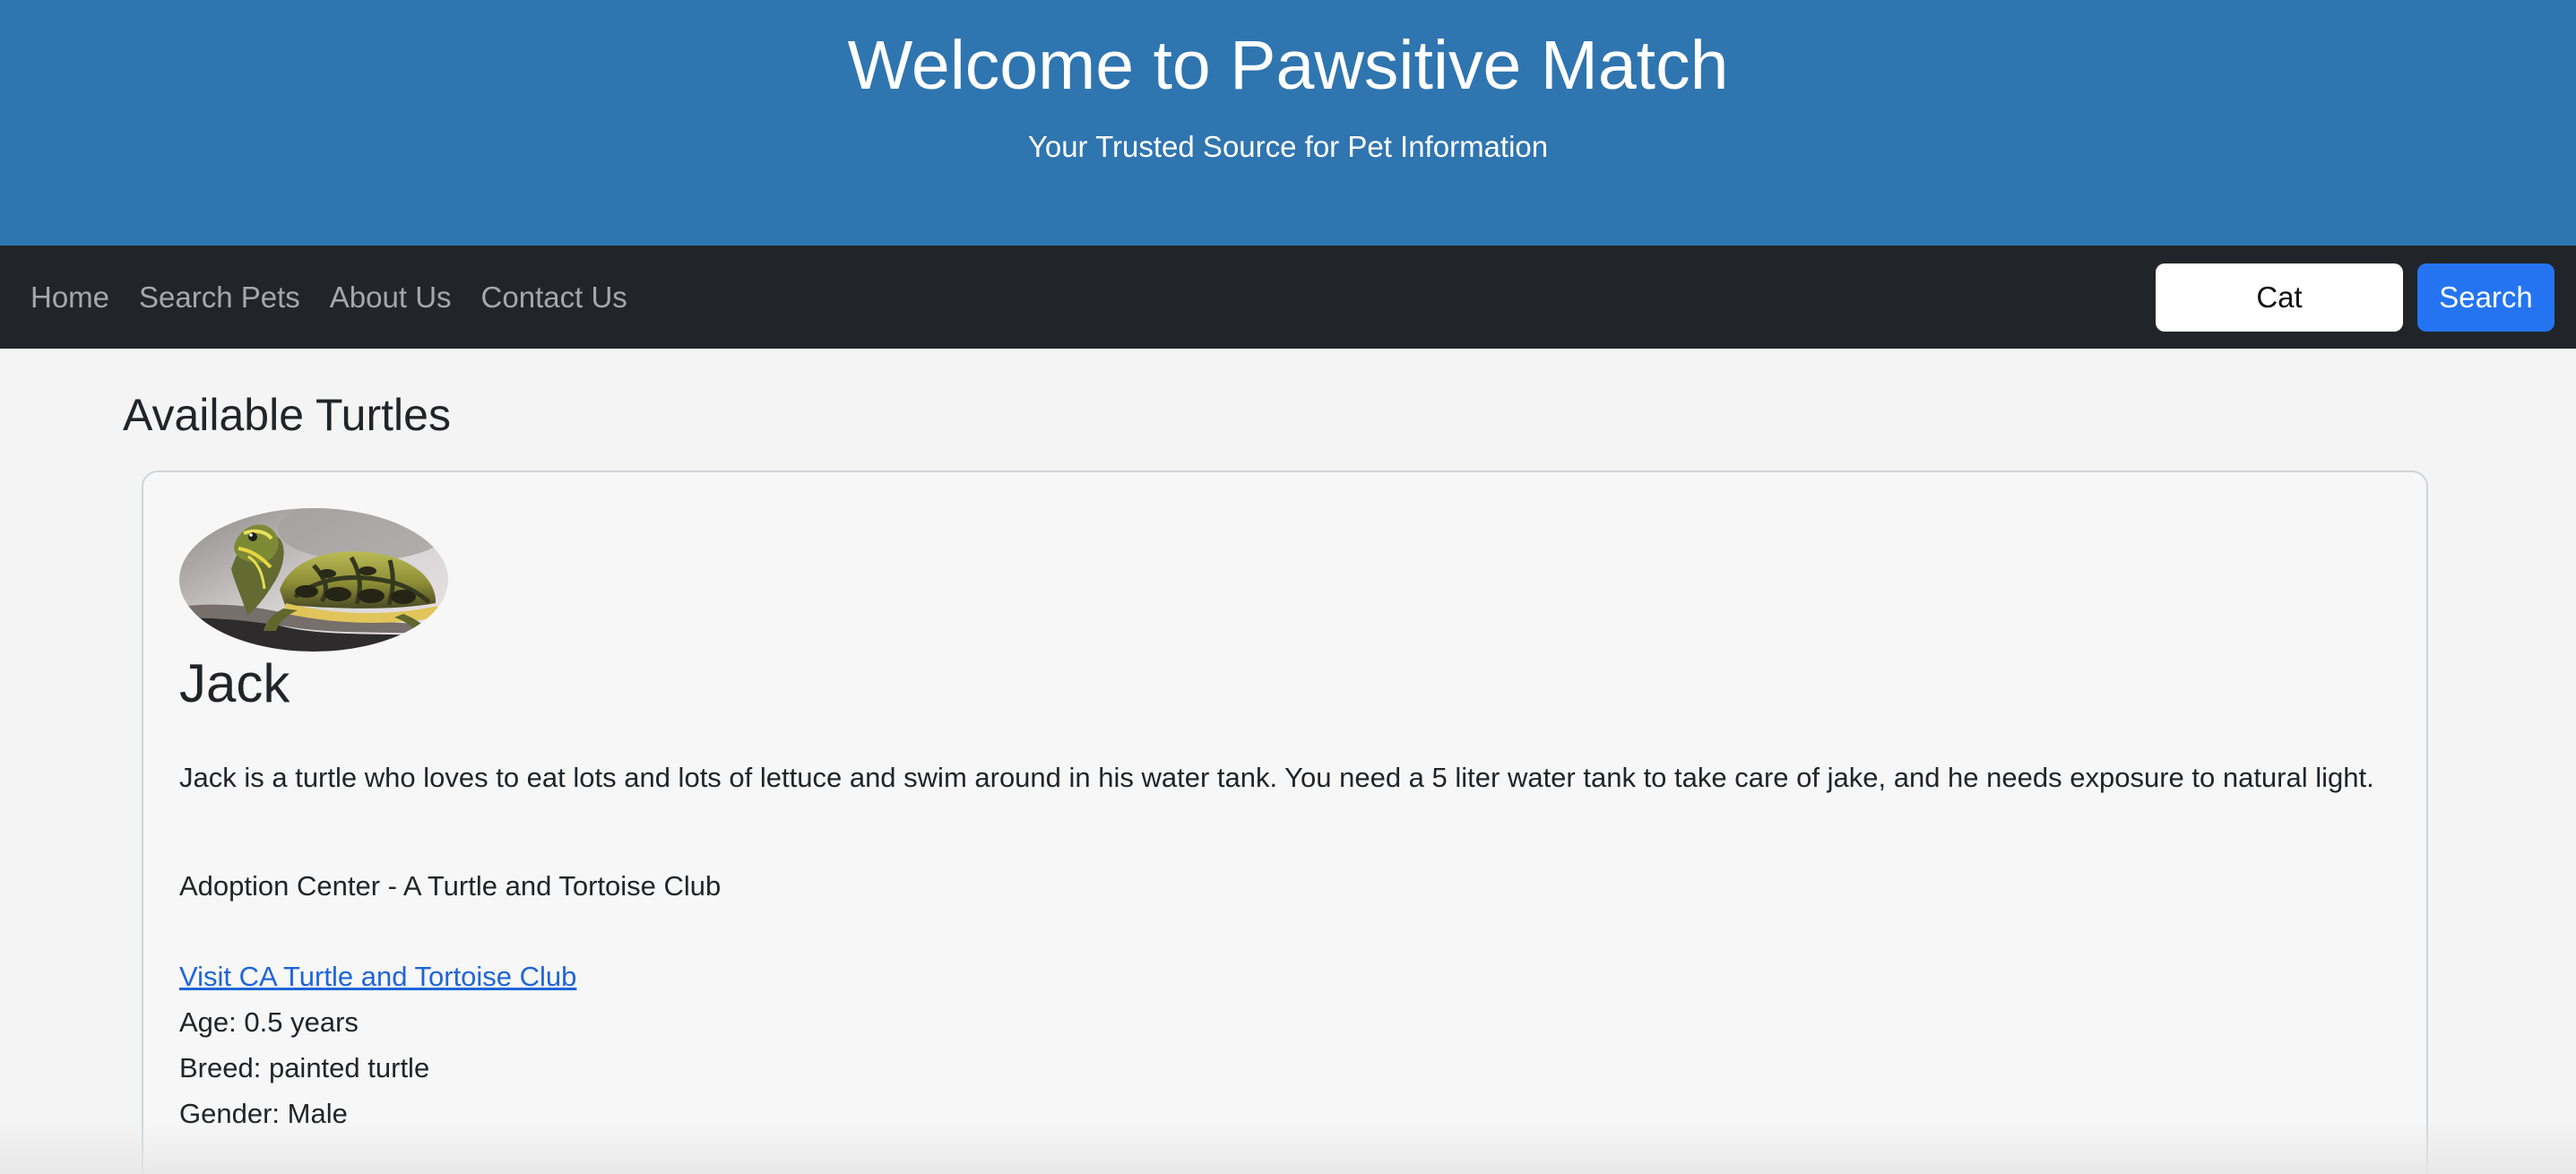 This screenshot has height=1174, width=2576. I want to click on section-title: Available Turtles, so click(287, 415).